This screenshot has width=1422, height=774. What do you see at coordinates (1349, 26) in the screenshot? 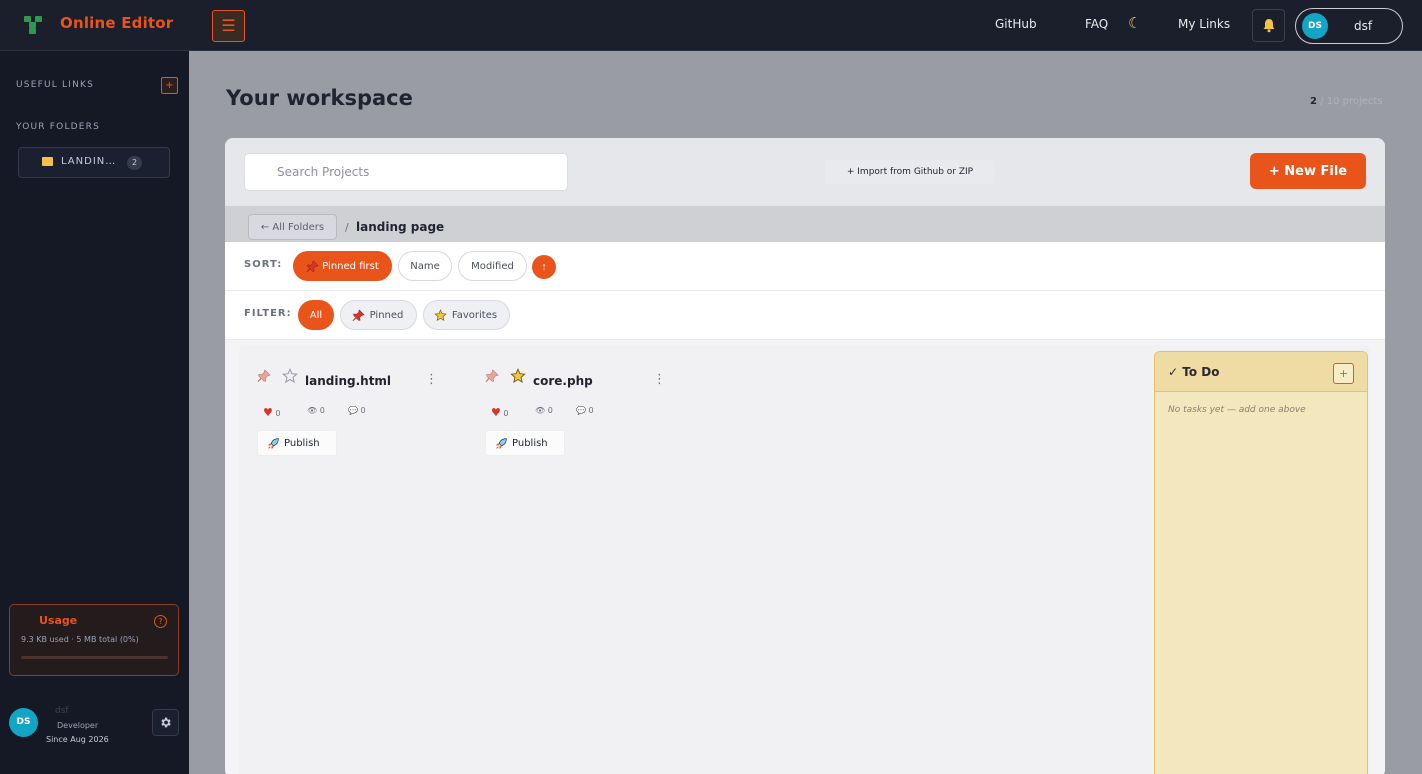
I see `user-menu: DS dsf` at bounding box center [1349, 26].